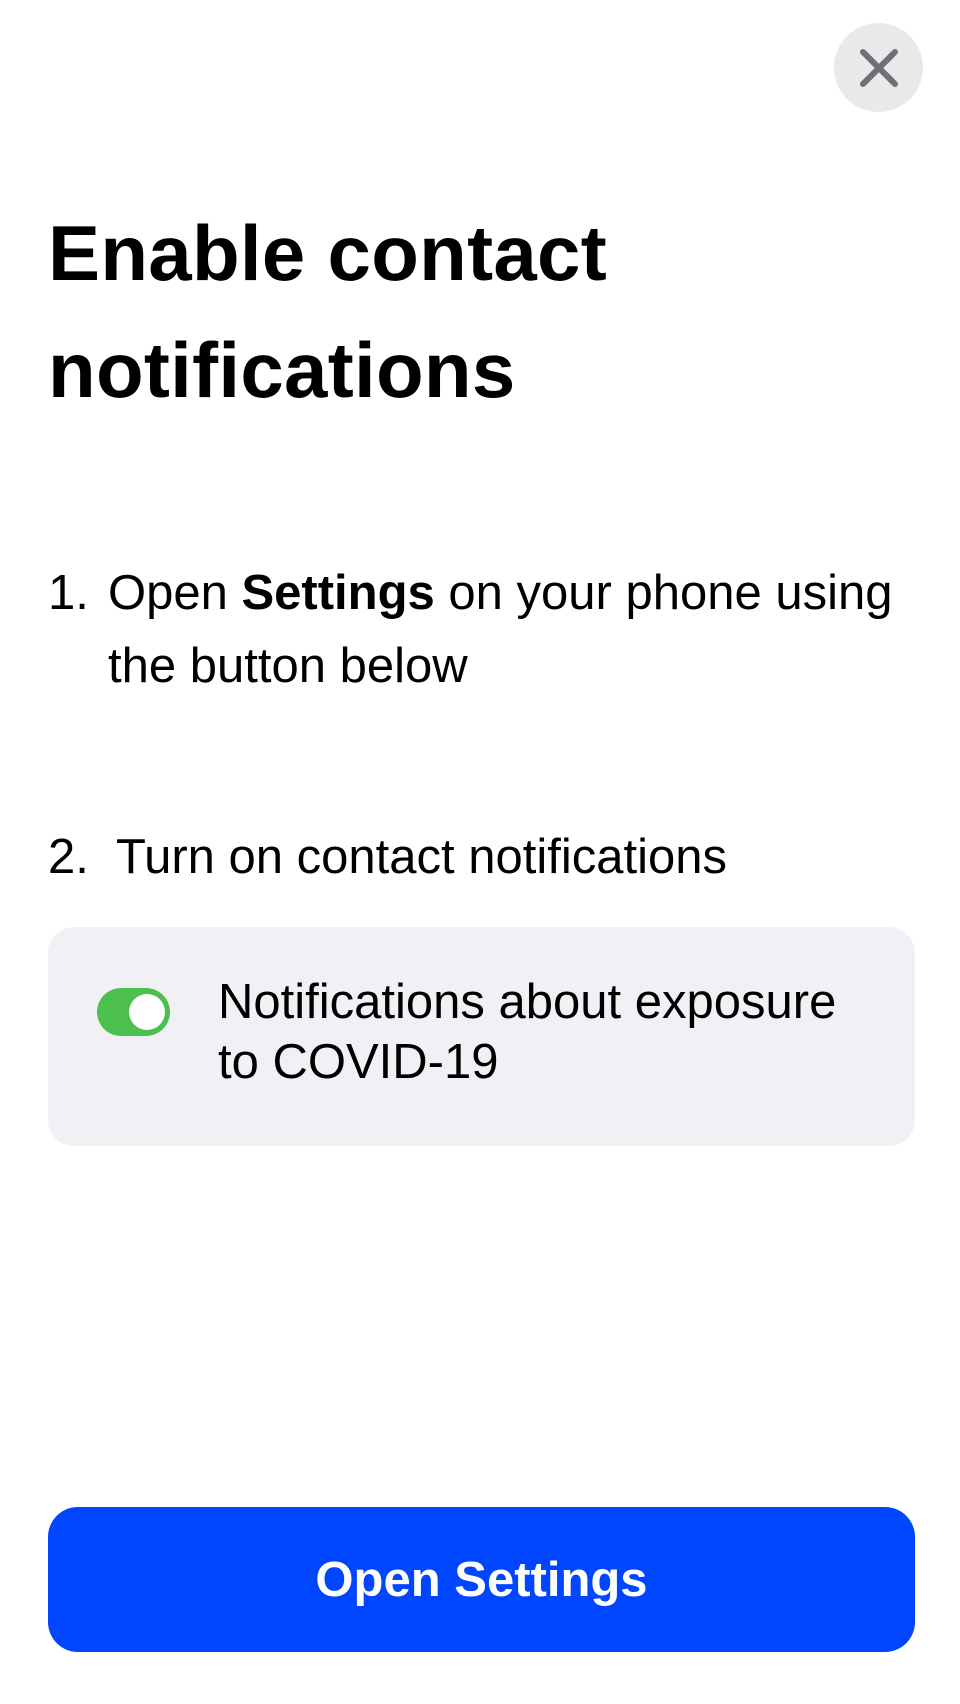 This screenshot has height=1704, width=960. I want to click on exposure-notifications-toggle, so click(133, 1012).